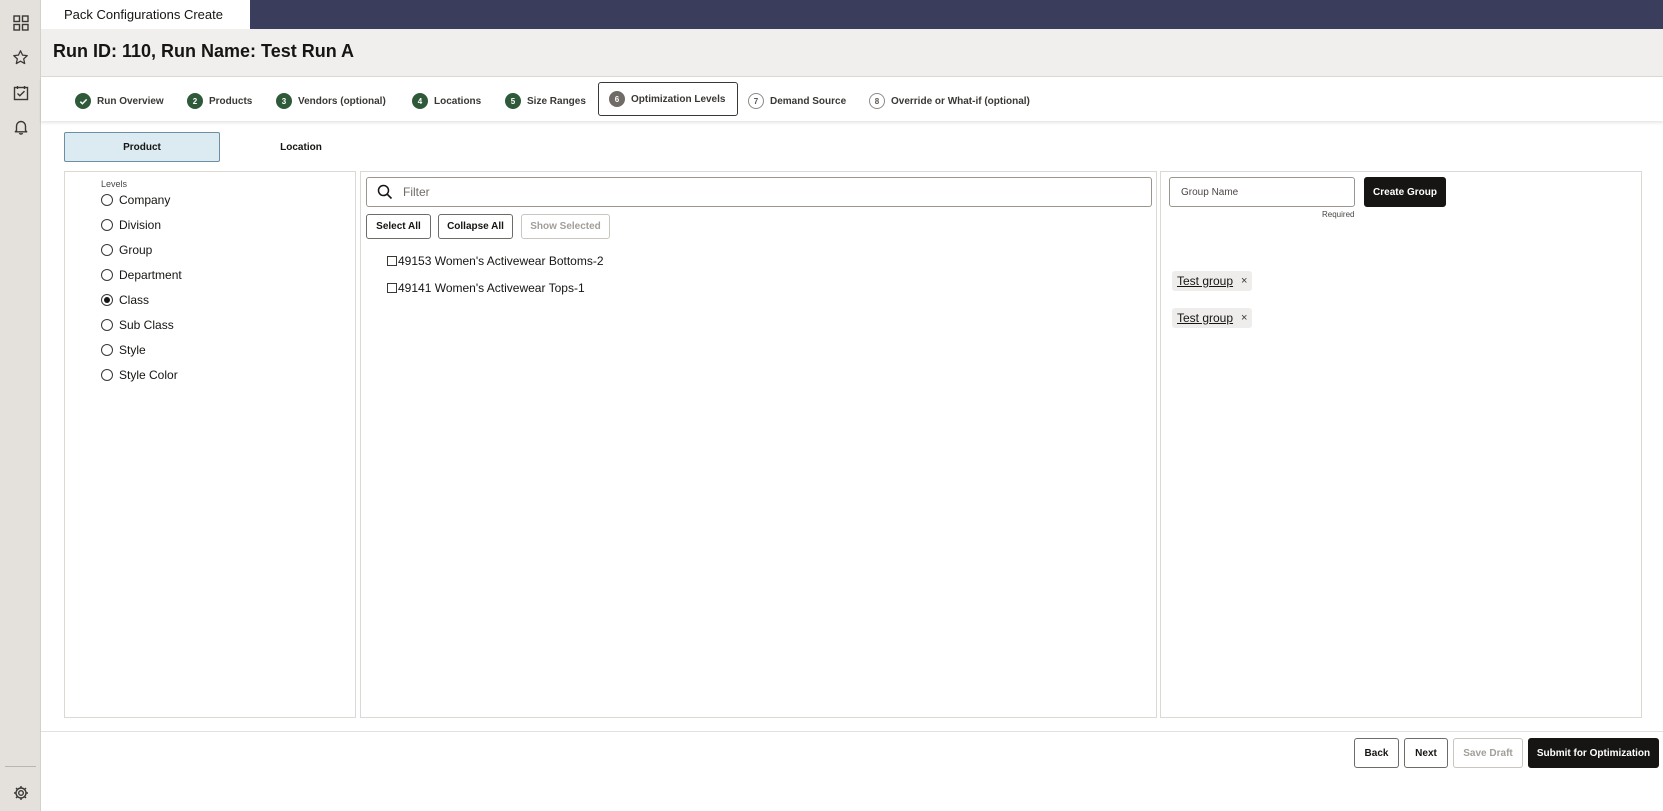 This screenshot has width=1663, height=811. I want to click on required-hint: Required, so click(1338, 214).